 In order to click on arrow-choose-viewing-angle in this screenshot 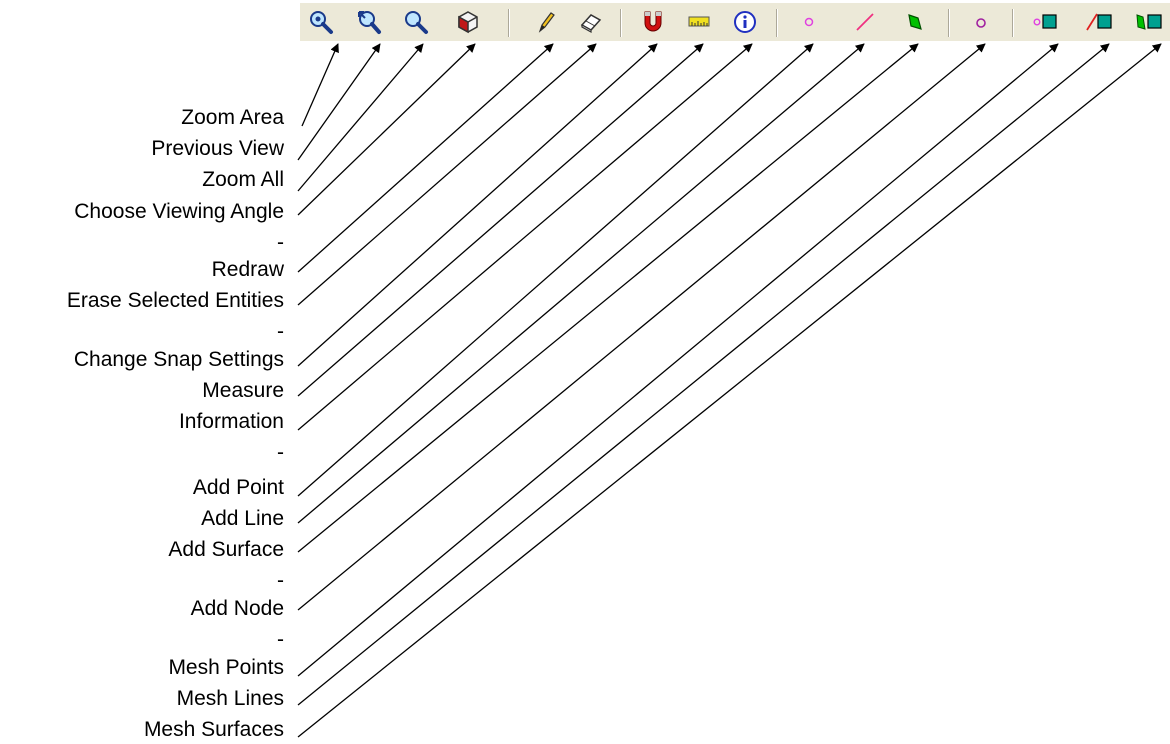, I will do `click(386, 129)`.